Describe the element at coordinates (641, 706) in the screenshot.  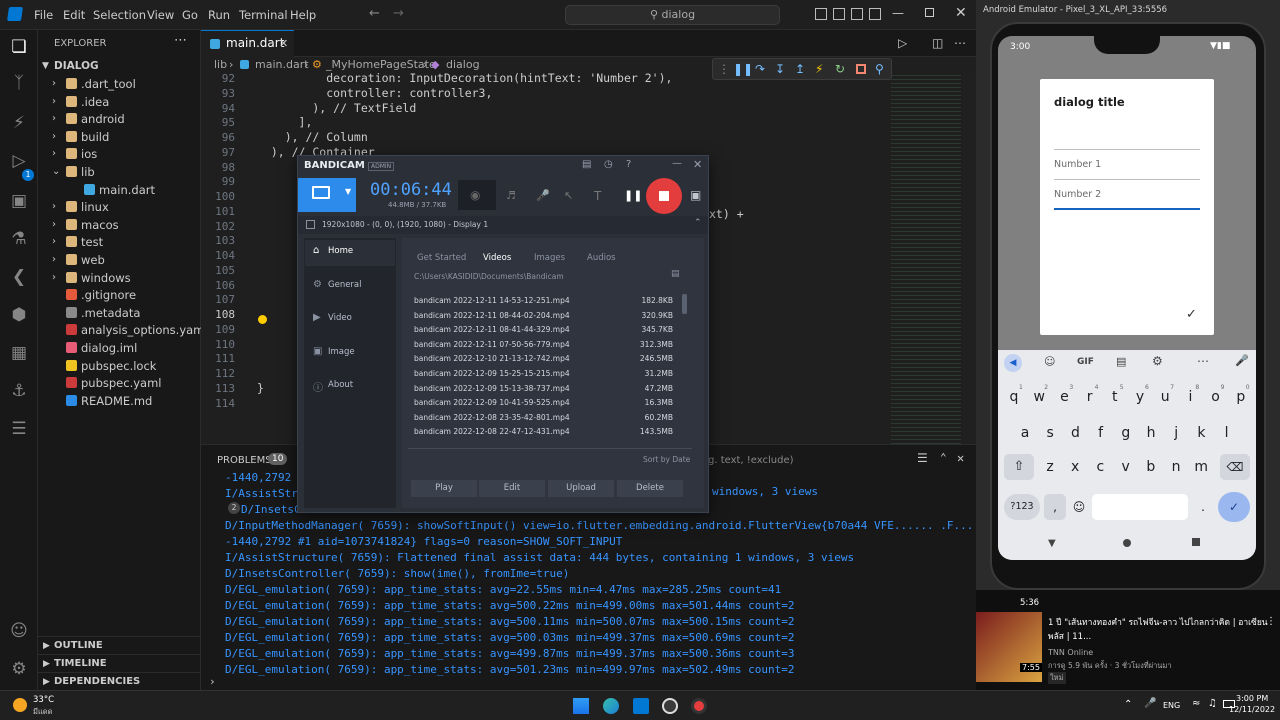
I see `vscode-taskbar-icon` at that location.